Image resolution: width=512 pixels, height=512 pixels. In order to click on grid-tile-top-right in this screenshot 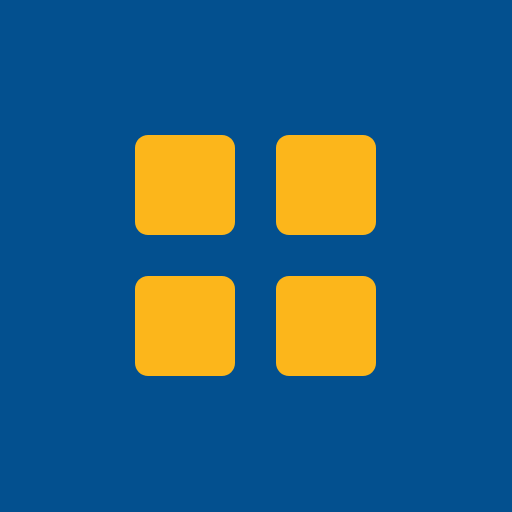, I will do `click(326, 185)`.